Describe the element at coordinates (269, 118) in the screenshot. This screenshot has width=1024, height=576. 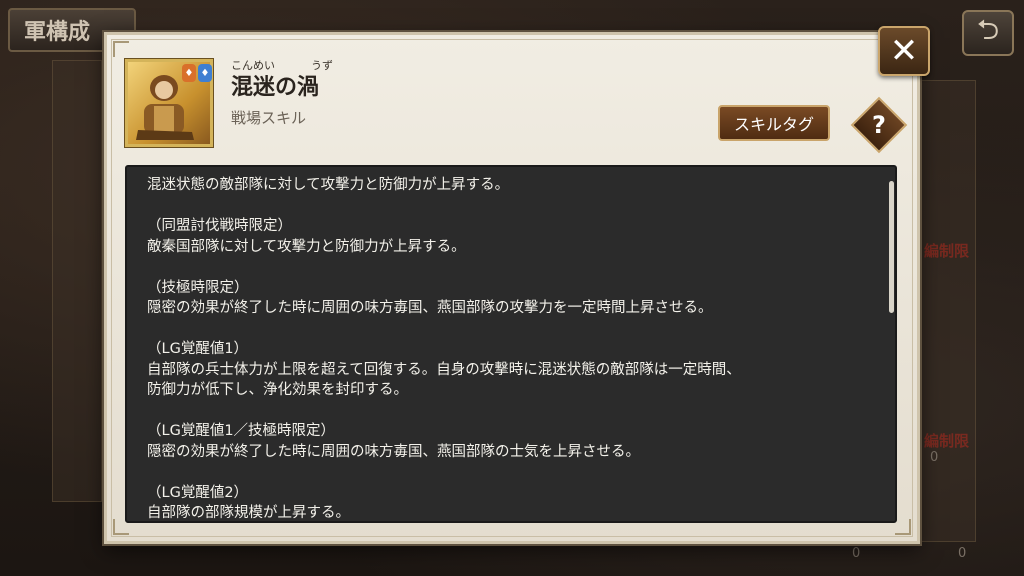
I see `skill-type: 戦場スキル` at that location.